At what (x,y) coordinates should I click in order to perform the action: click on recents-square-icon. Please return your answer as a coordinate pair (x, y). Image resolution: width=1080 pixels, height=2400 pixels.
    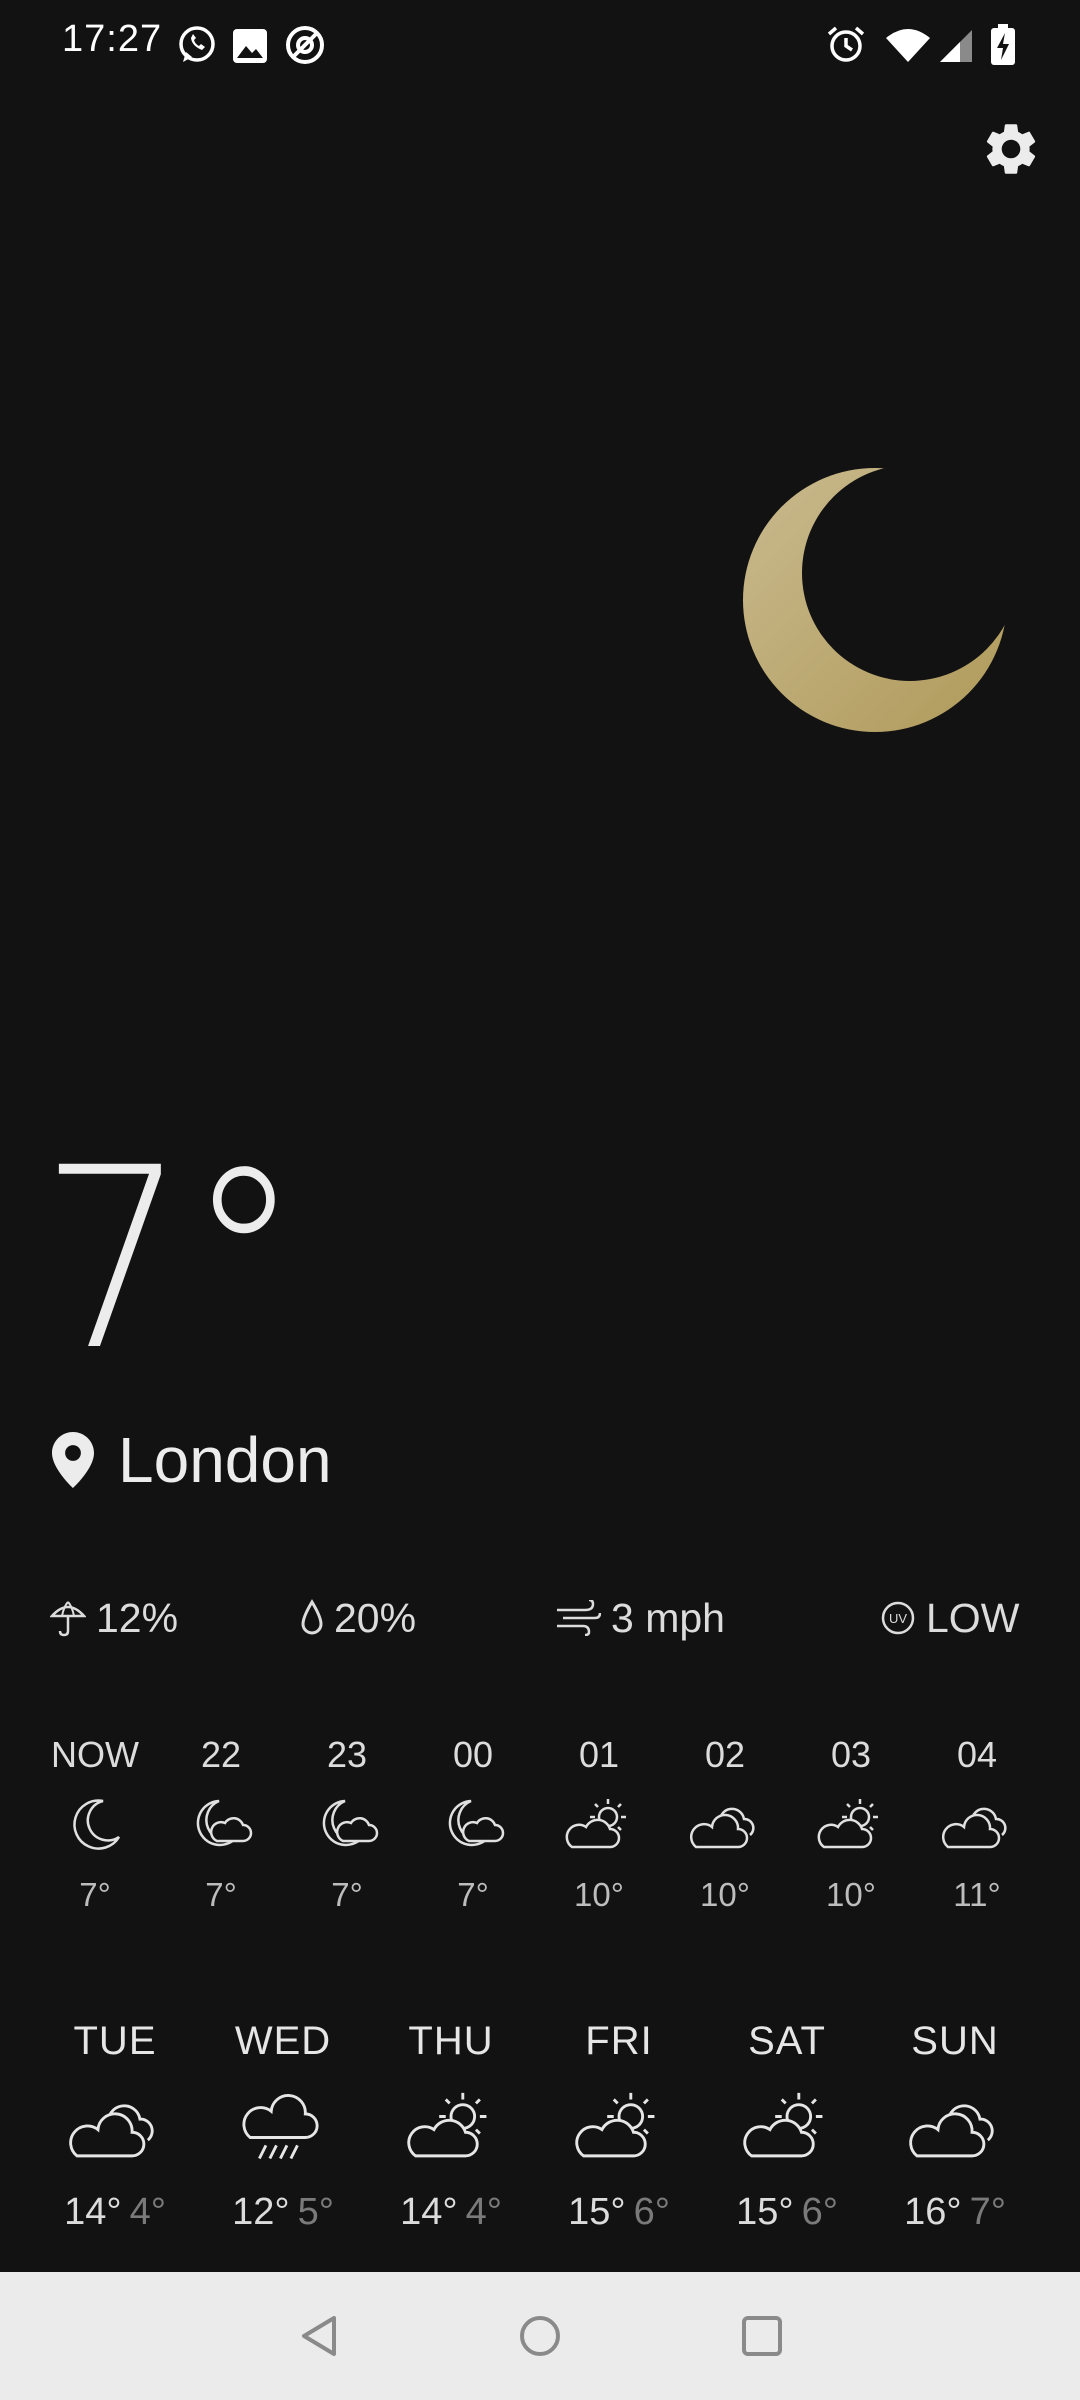
    Looking at the image, I should click on (762, 2336).